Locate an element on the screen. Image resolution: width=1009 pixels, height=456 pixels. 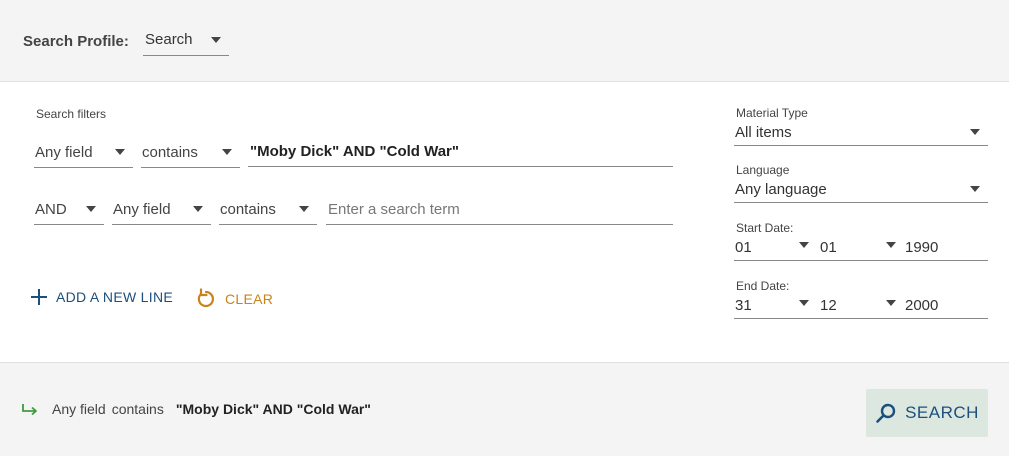
language-label: Language is located at coordinates (763, 170).